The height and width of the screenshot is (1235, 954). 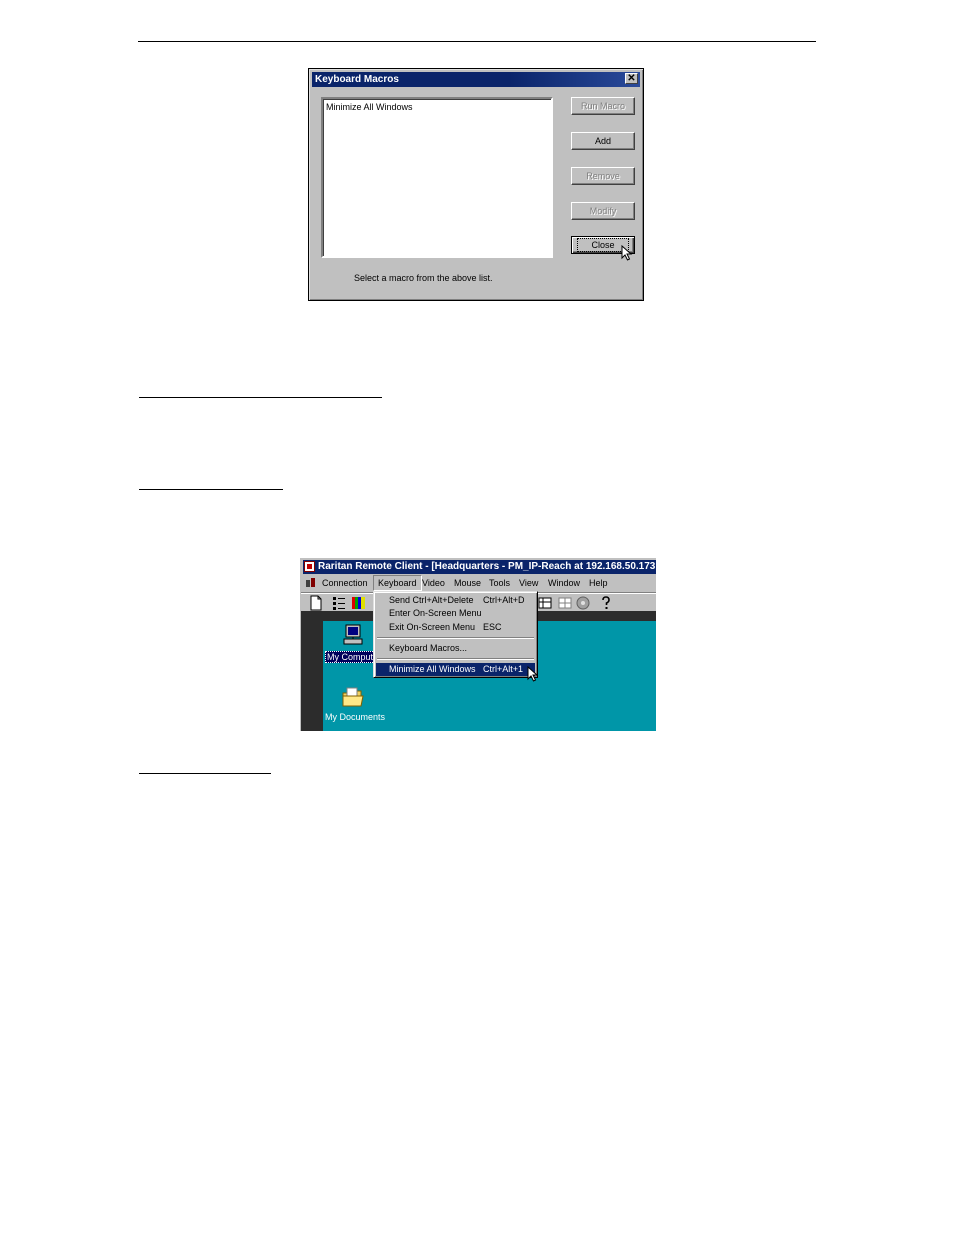 What do you see at coordinates (499, 583) in the screenshot?
I see `menu-tools: Tools` at bounding box center [499, 583].